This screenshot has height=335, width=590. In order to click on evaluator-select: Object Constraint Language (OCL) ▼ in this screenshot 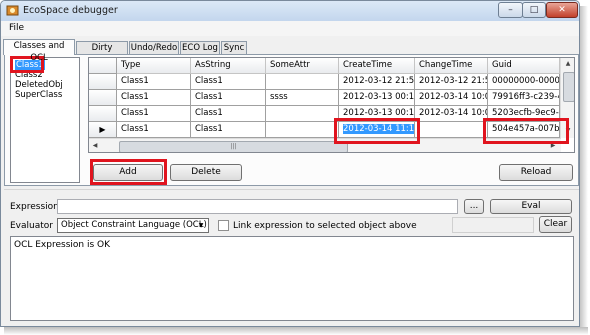, I will do `click(133, 225)`.